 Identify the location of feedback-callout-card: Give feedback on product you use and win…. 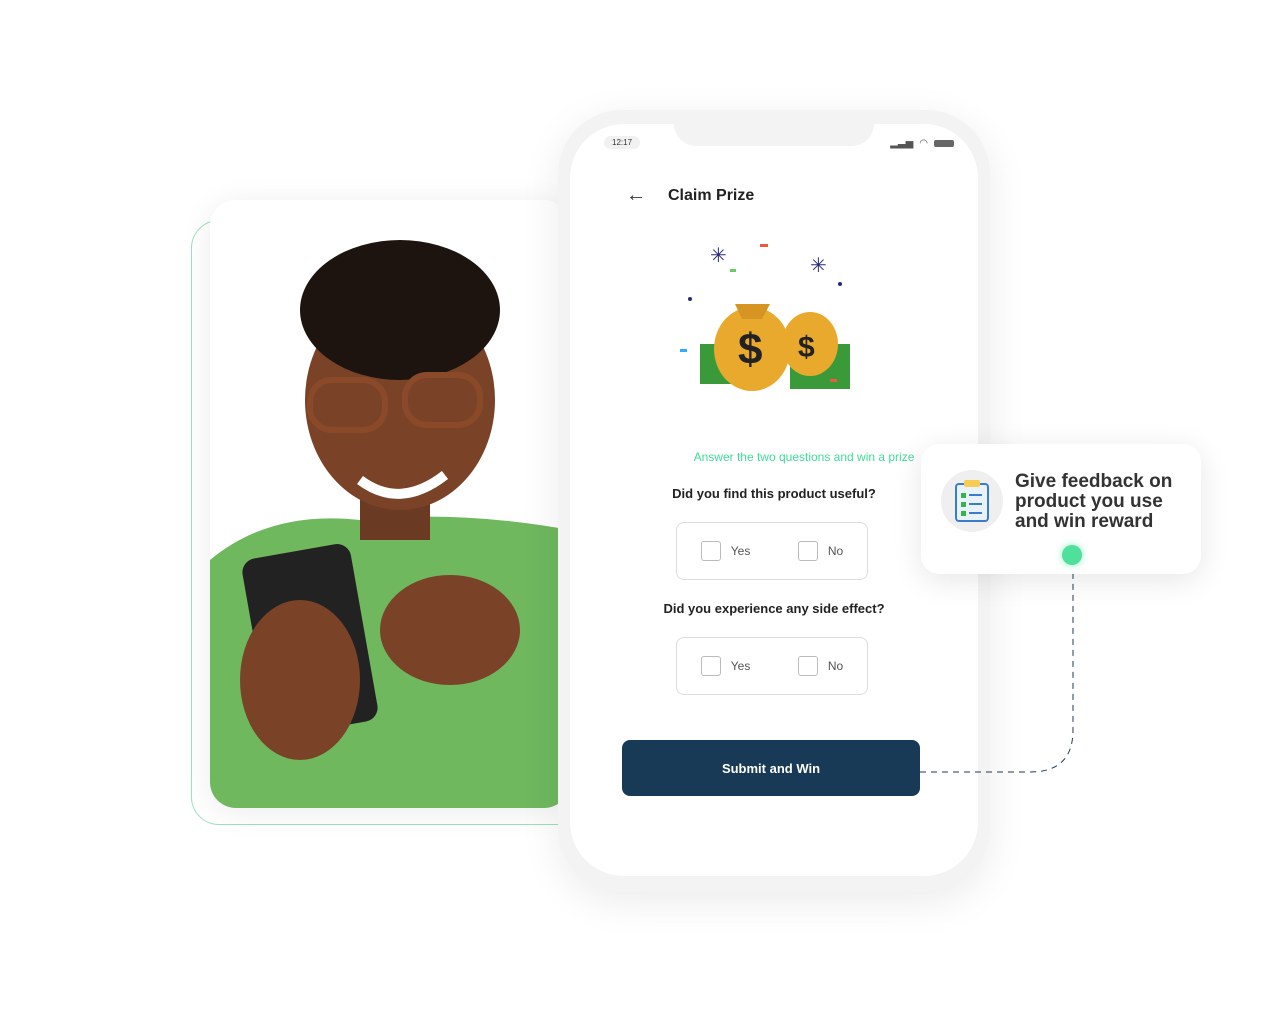
(1061, 509).